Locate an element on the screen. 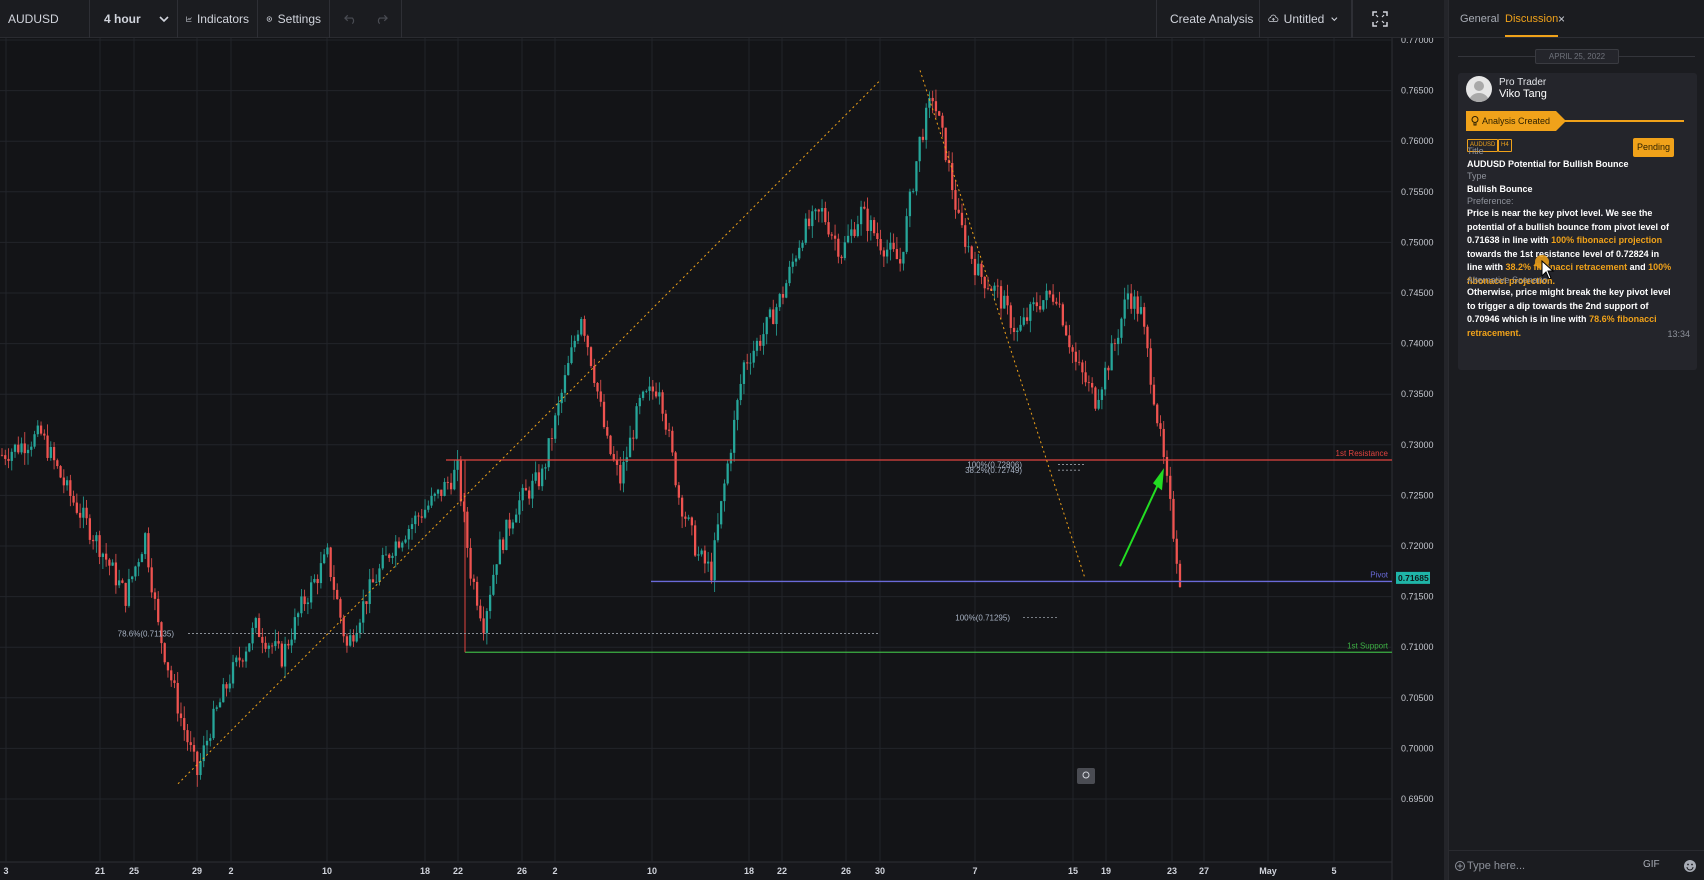 This screenshot has width=1704, height=880. attach-icon is located at coordinates (1460, 866).